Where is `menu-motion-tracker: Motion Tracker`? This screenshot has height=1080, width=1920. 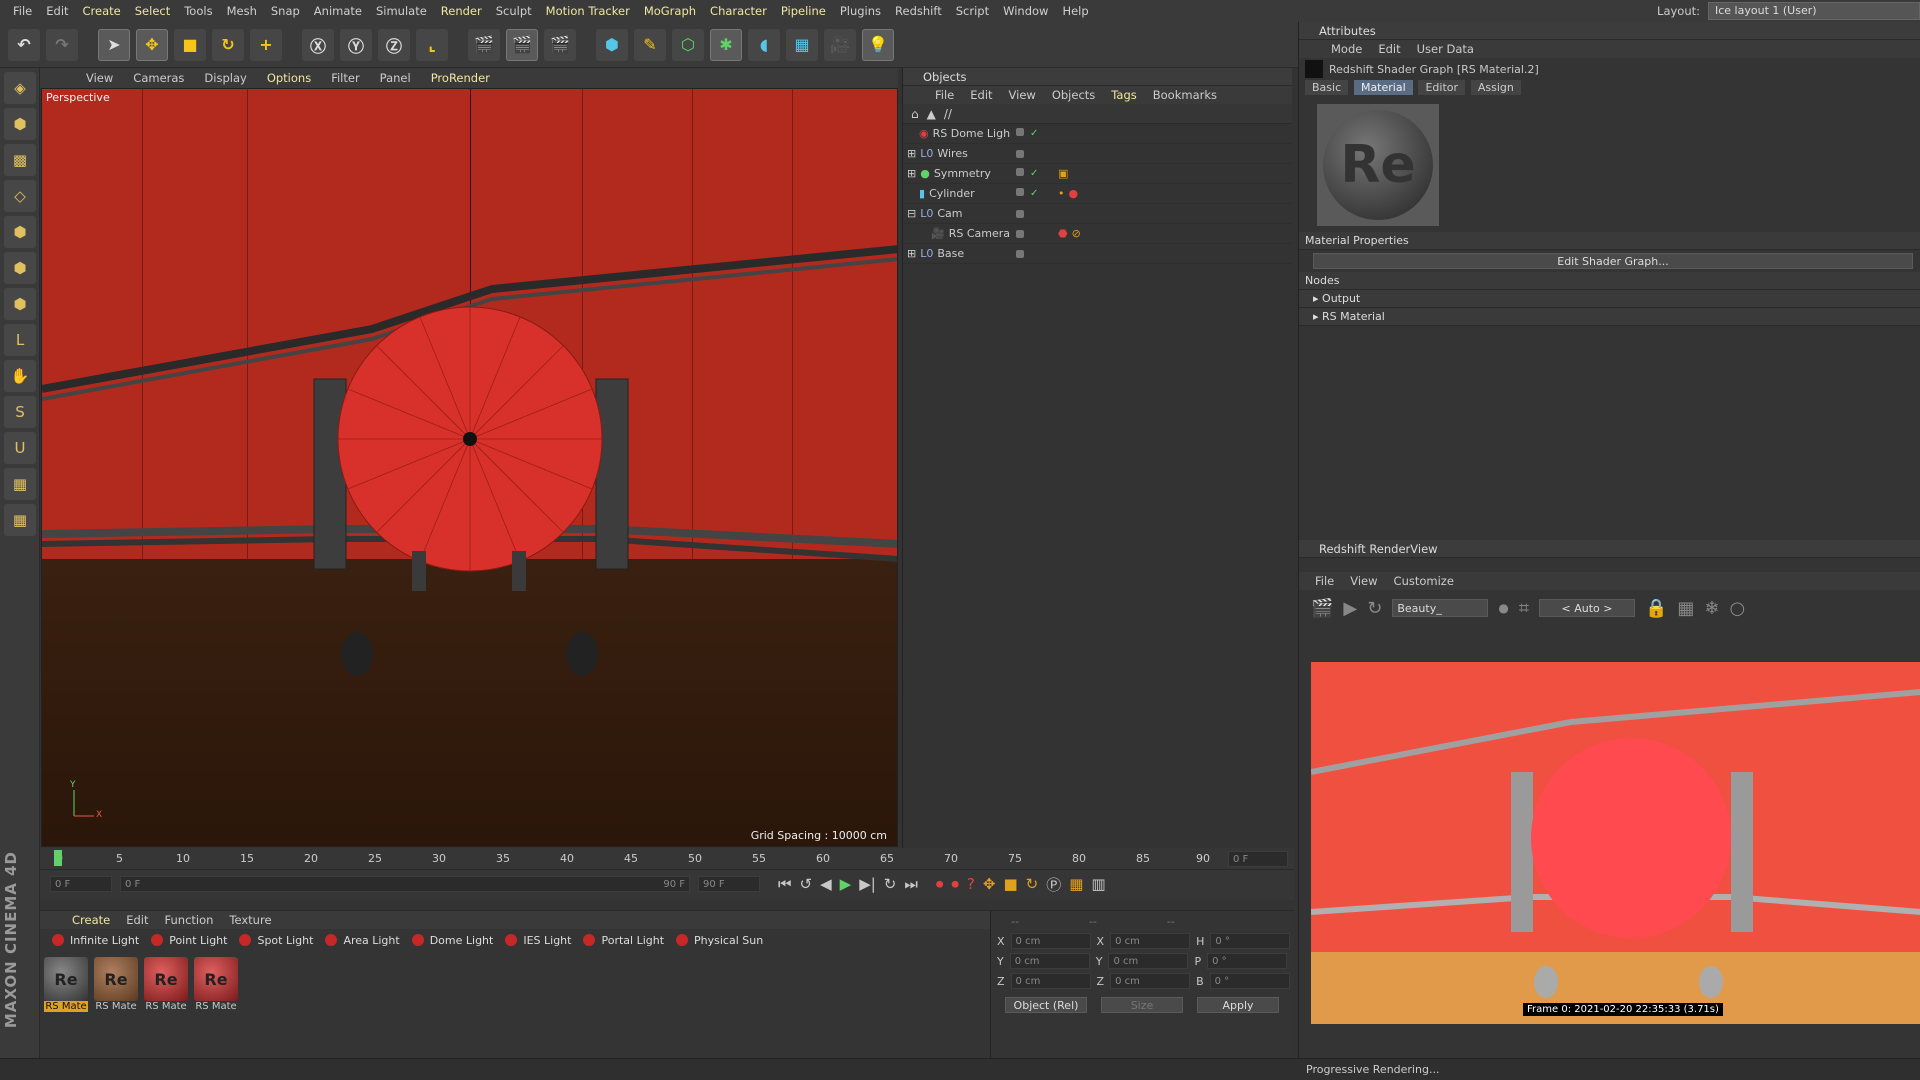
menu-motion-tracker: Motion Tracker is located at coordinates (588, 11).